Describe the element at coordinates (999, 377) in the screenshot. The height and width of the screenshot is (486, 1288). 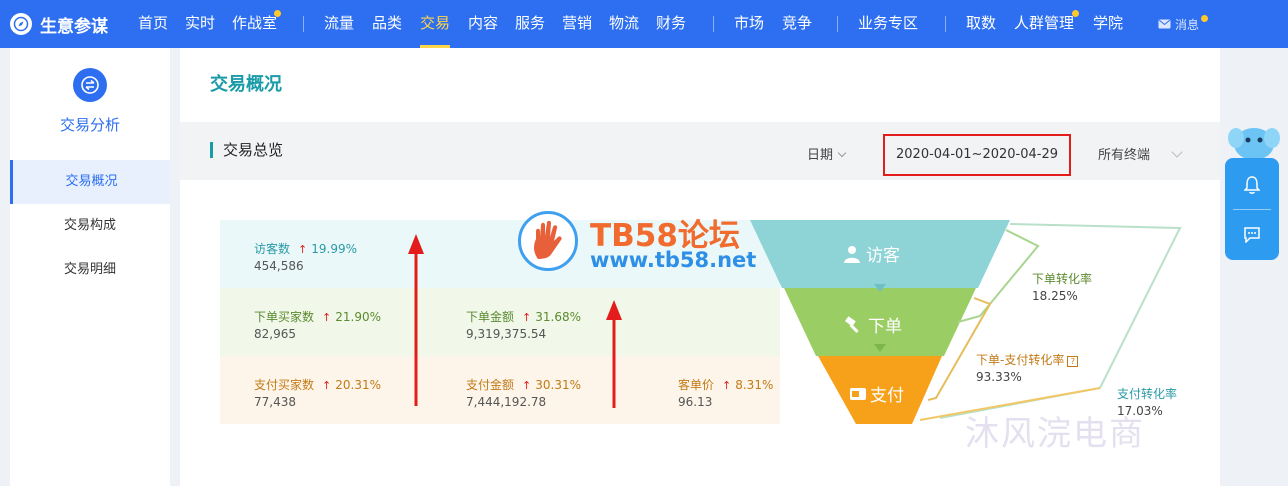
I see `rate-value: 93.33%` at that location.